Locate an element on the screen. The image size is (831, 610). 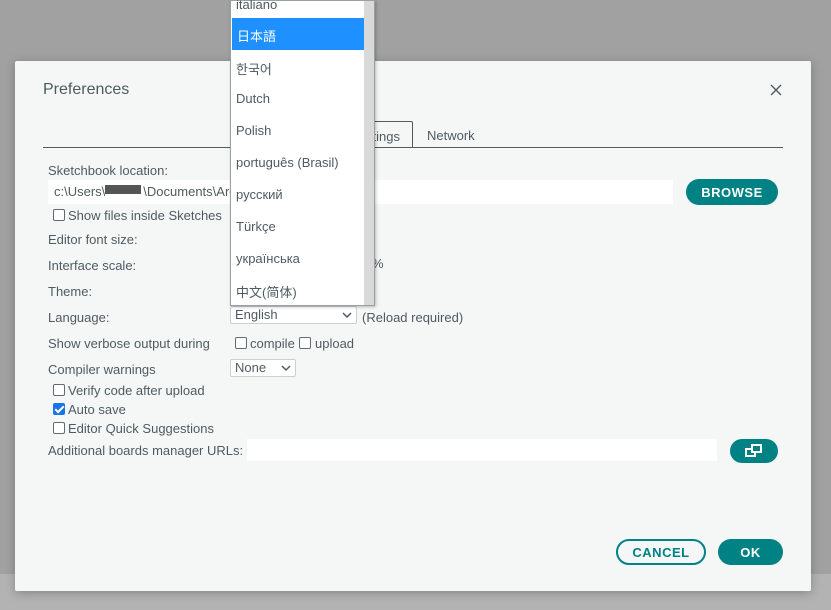
dropdown-scrollbar is located at coordinates (369, 153).